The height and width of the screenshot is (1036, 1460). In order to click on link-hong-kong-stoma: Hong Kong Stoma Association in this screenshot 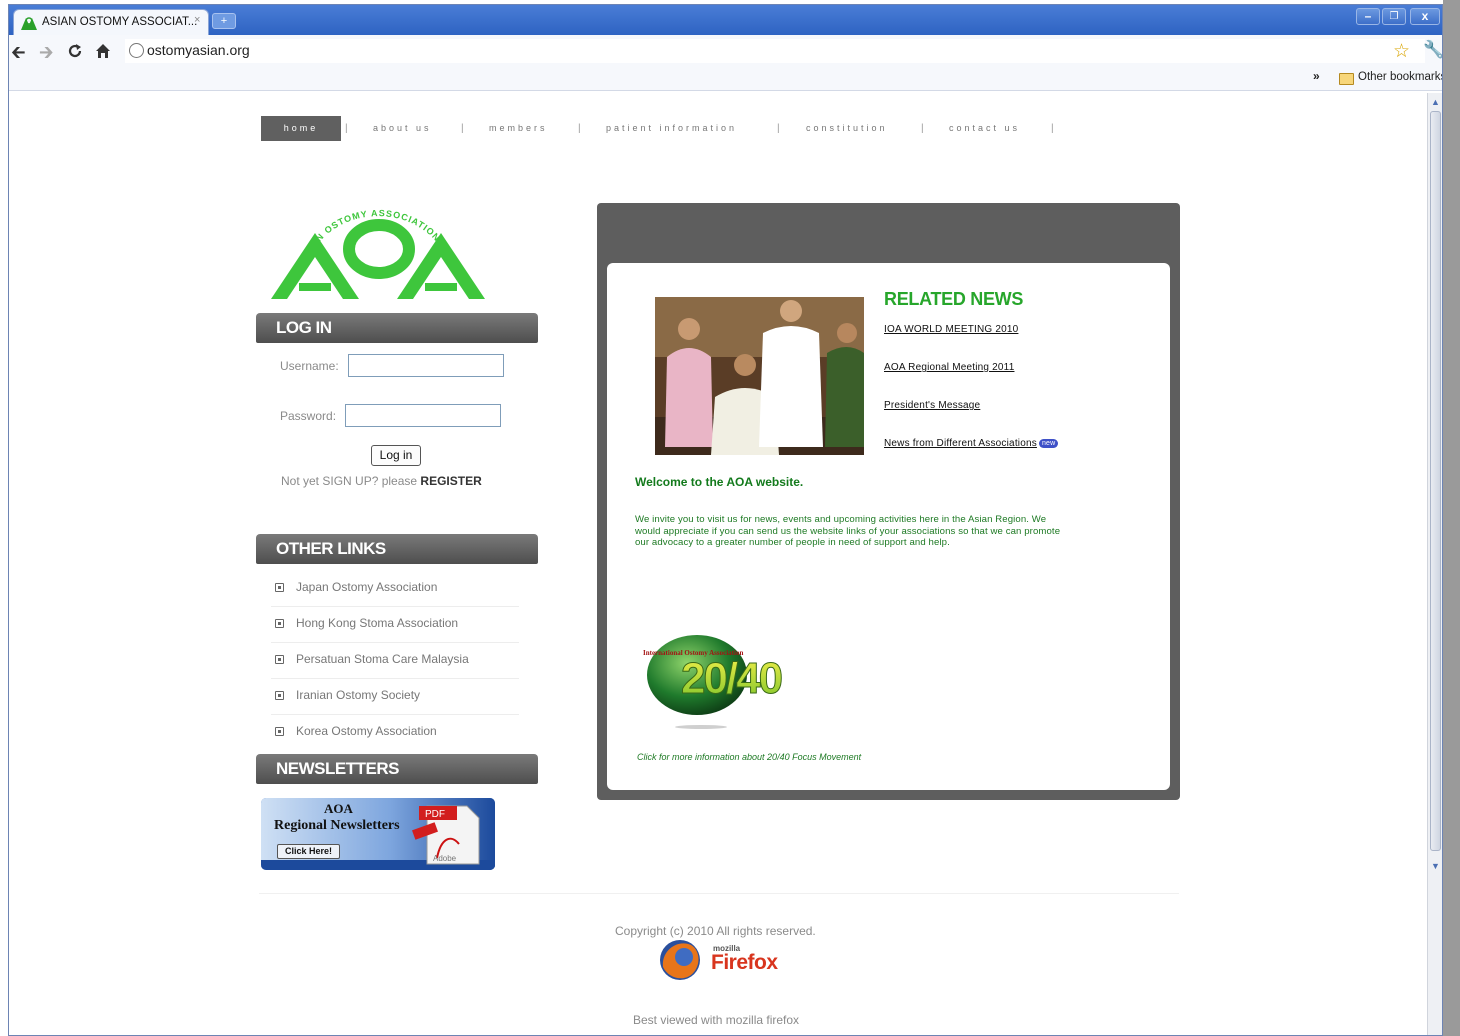, I will do `click(377, 623)`.